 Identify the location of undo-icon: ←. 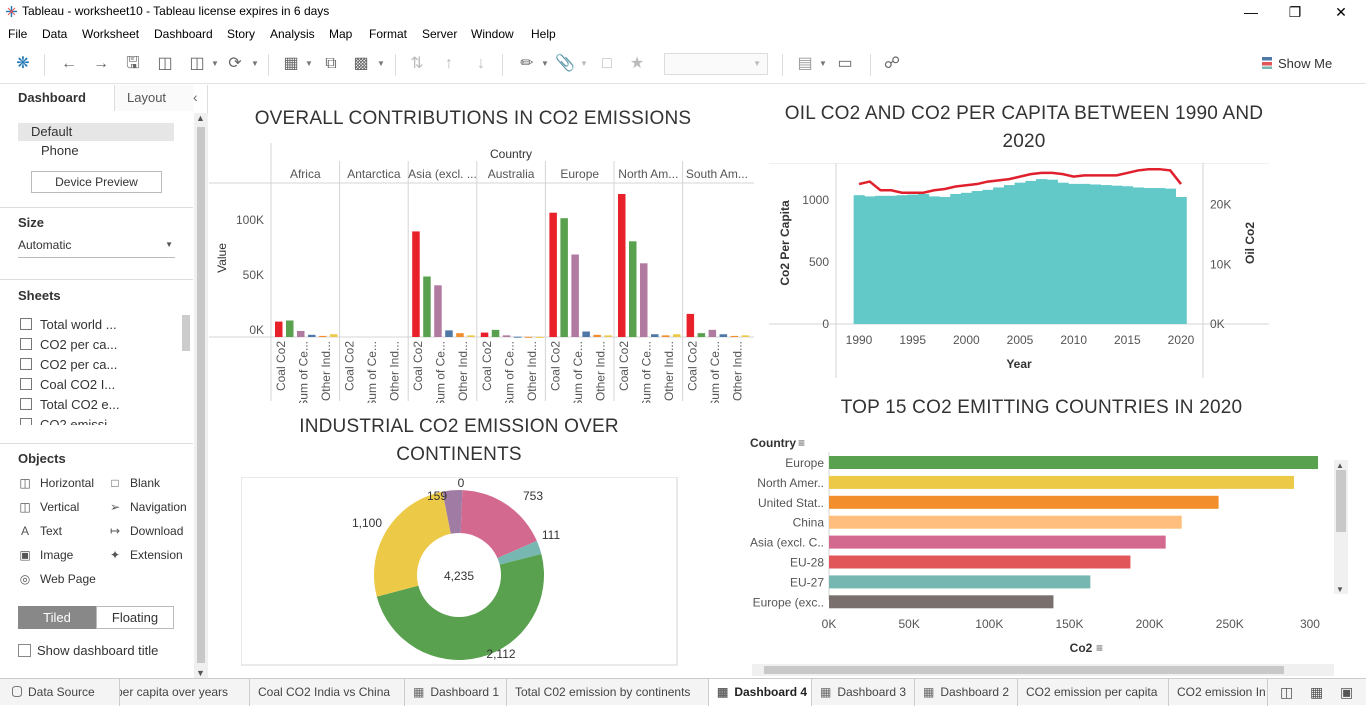
(69, 64).